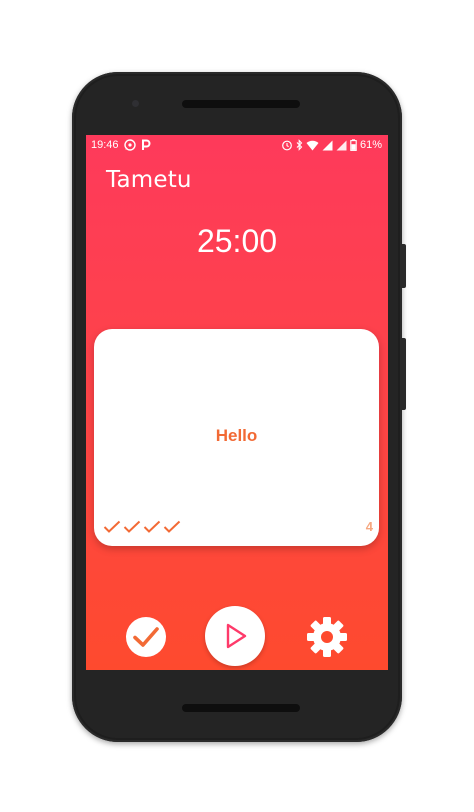 The height and width of the screenshot is (812, 474). I want to click on bluetooth-icon, so click(299, 145).